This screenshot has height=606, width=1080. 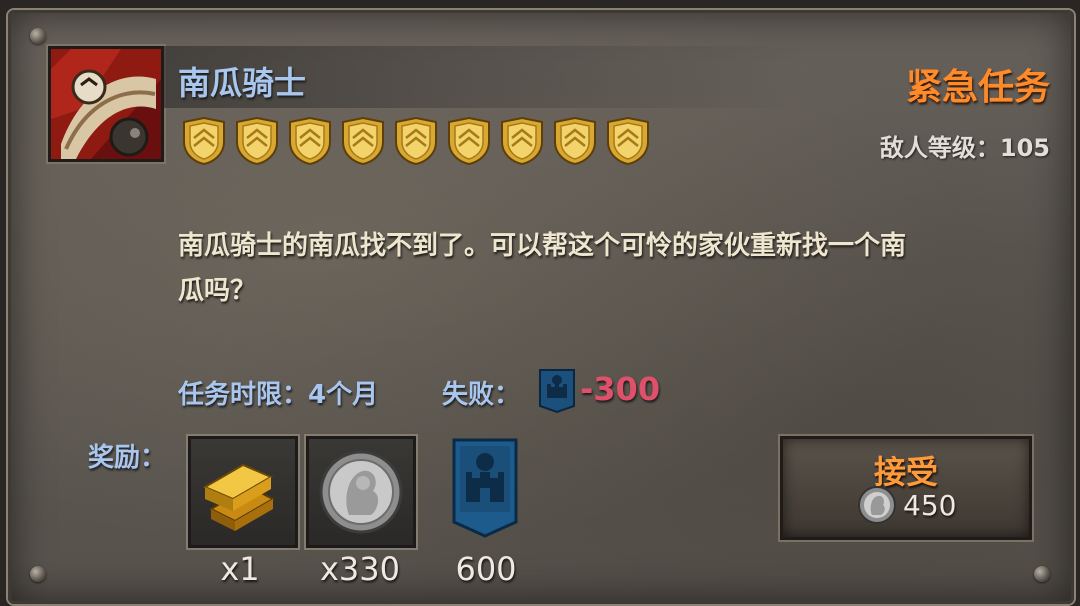 I want to click on enemy-level: 敌人等级：105, so click(x=964, y=148).